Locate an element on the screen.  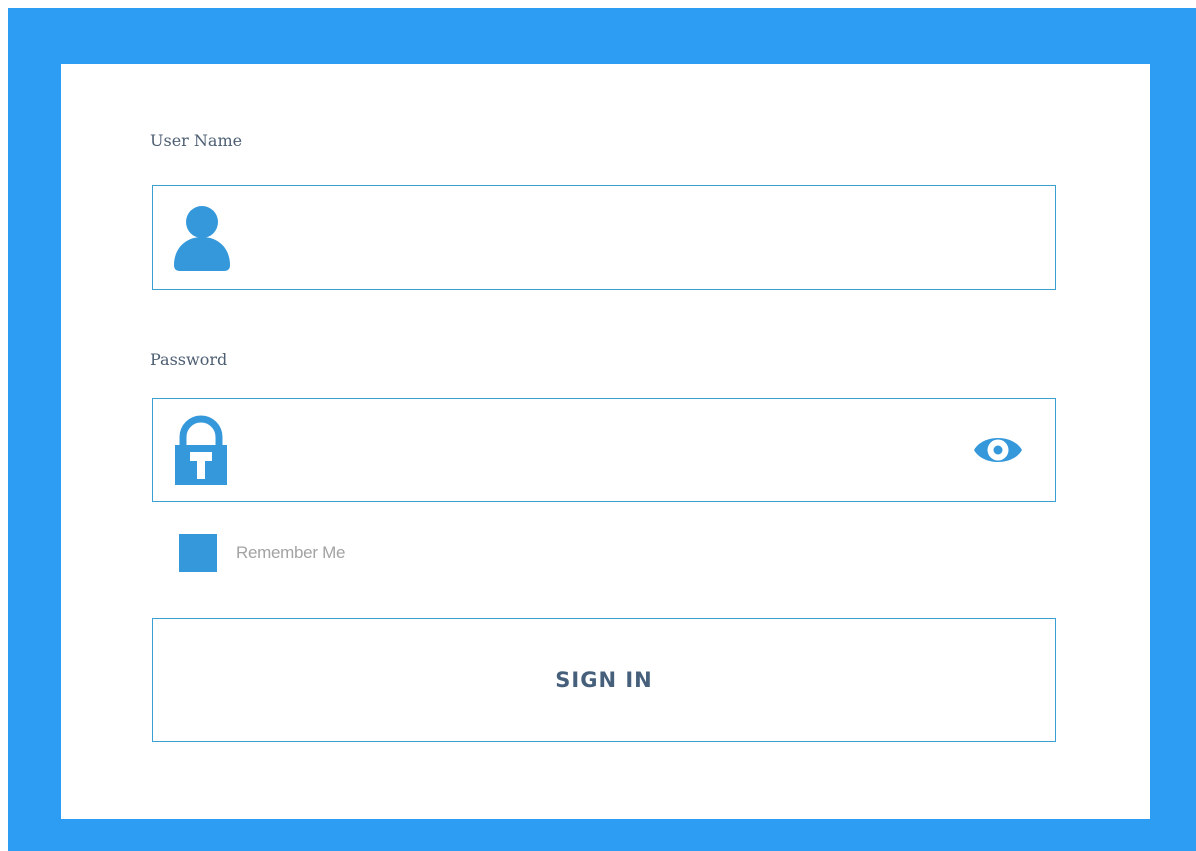
remember-me-label: Remember Me is located at coordinates (291, 552).